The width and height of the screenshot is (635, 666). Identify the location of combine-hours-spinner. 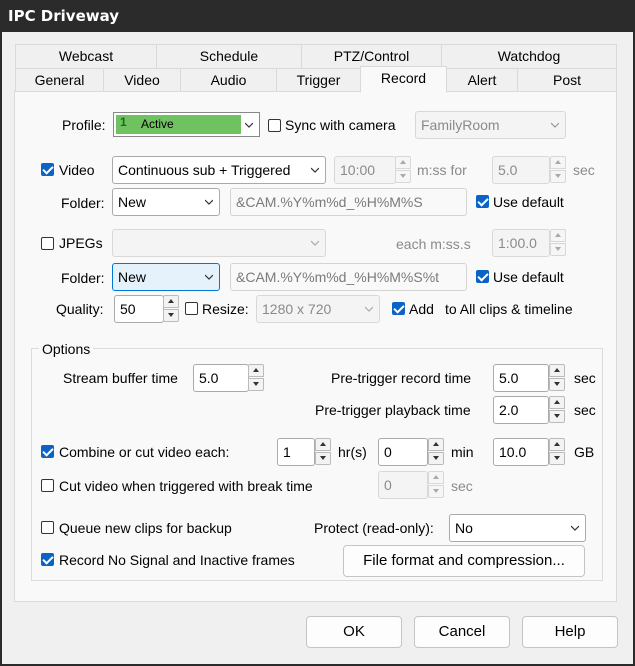
(323, 452).